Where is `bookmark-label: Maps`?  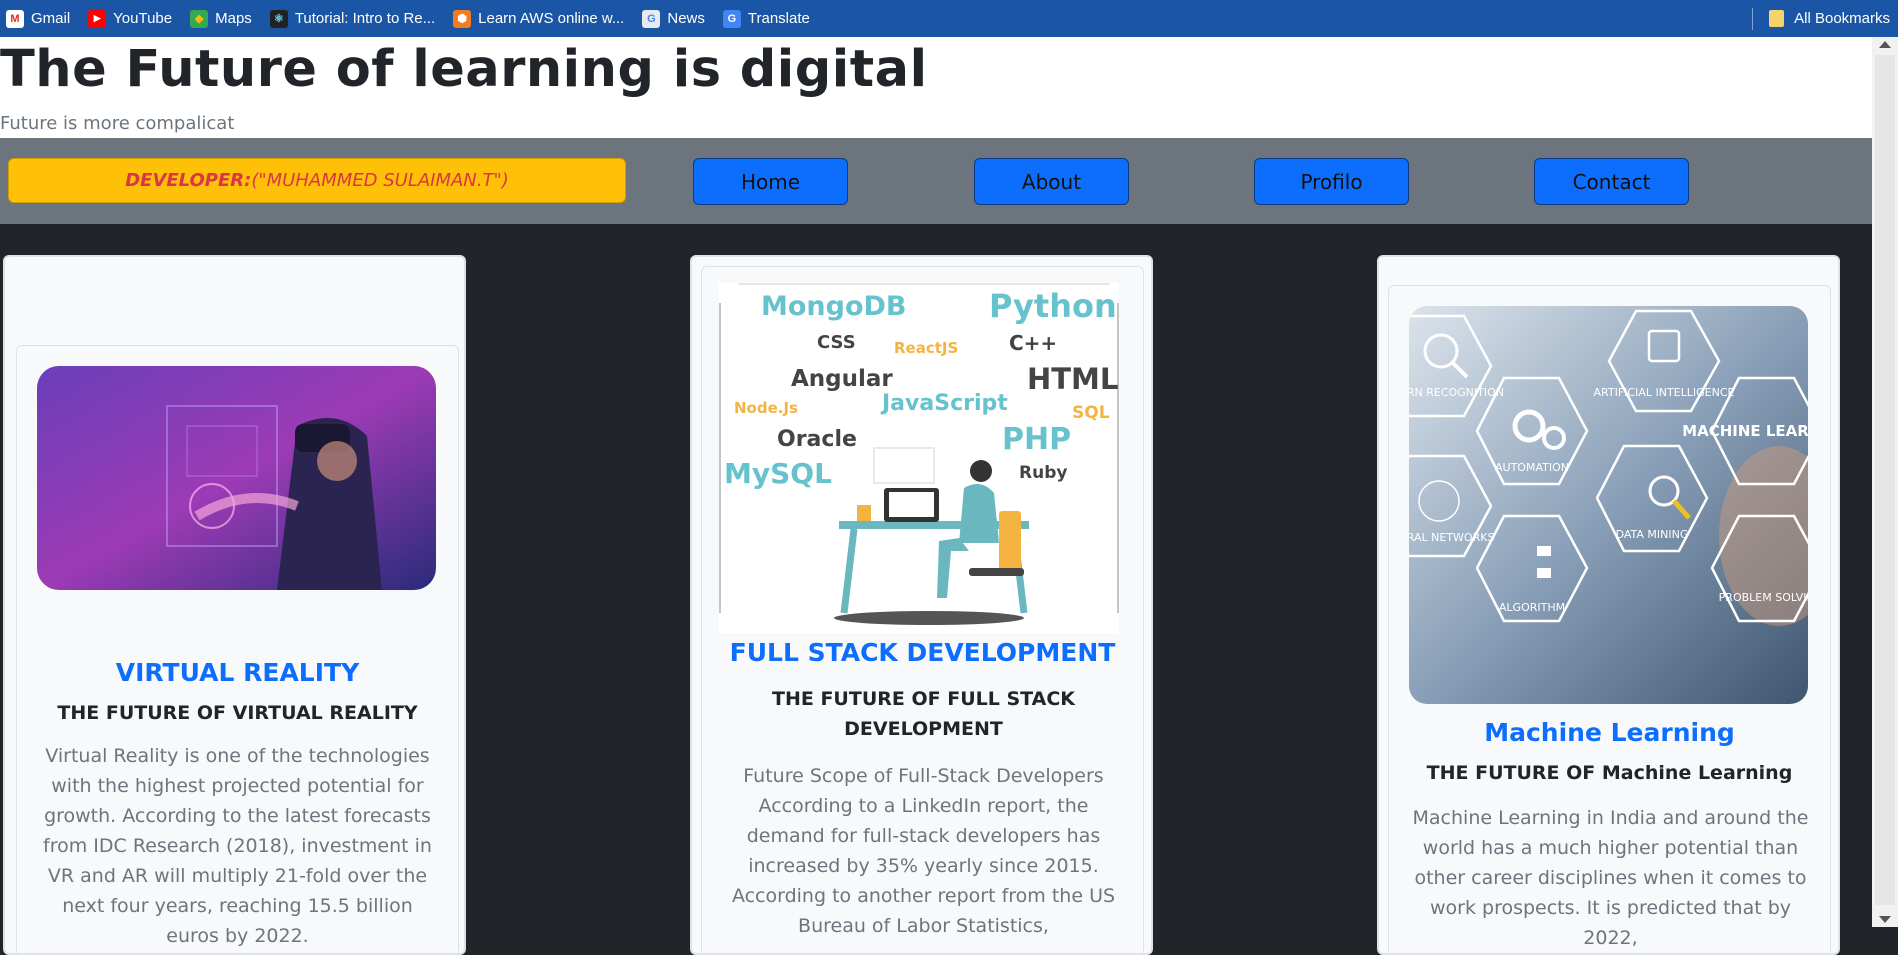
bookmark-label: Maps is located at coordinates (233, 18).